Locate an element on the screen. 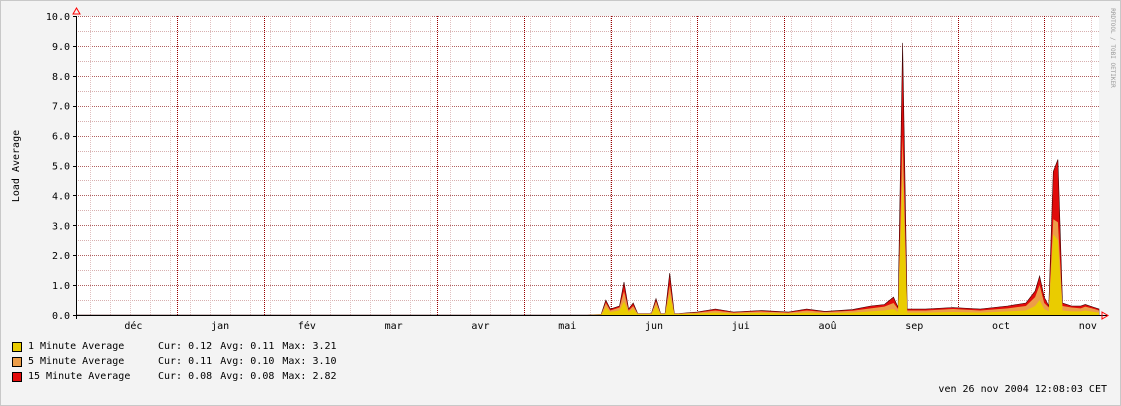 Image resolution: width=1121 pixels, height=406 pixels. y-tick-label: 0.0 is located at coordinates (61, 316).